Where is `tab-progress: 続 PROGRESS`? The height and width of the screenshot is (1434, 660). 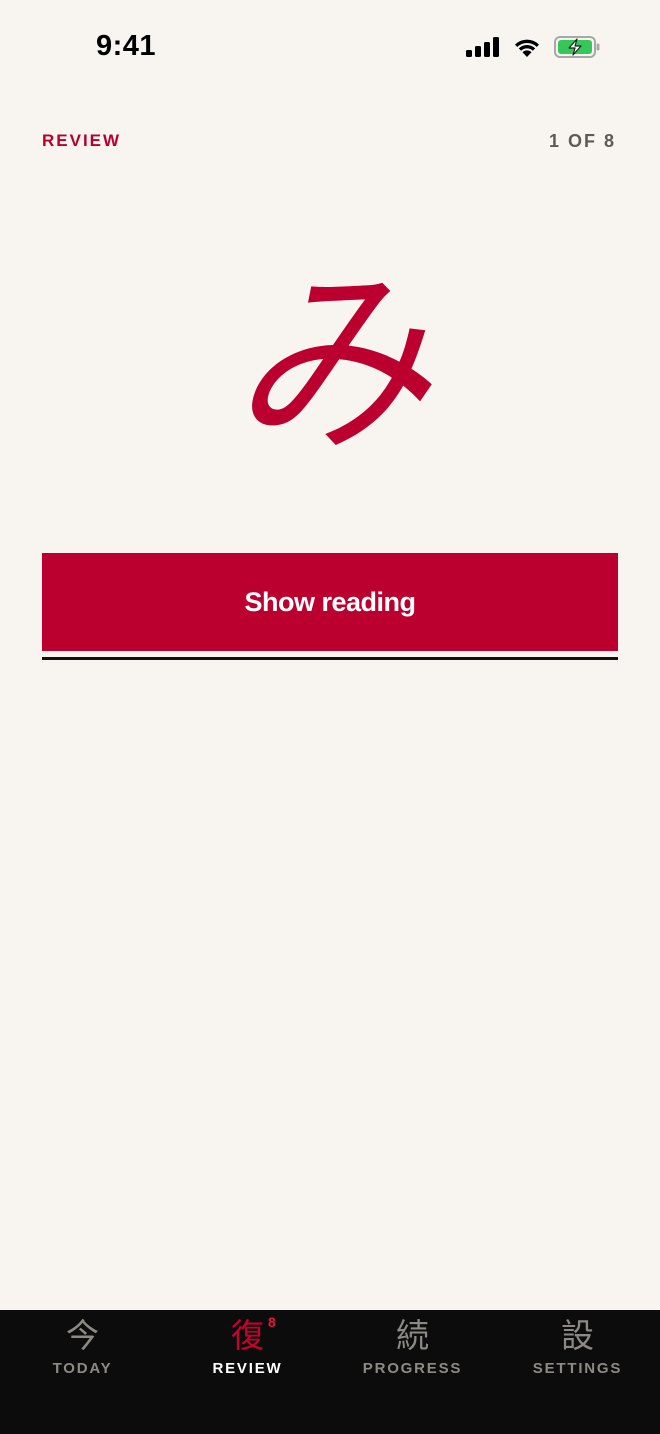 tab-progress: 続 PROGRESS is located at coordinates (412, 1372).